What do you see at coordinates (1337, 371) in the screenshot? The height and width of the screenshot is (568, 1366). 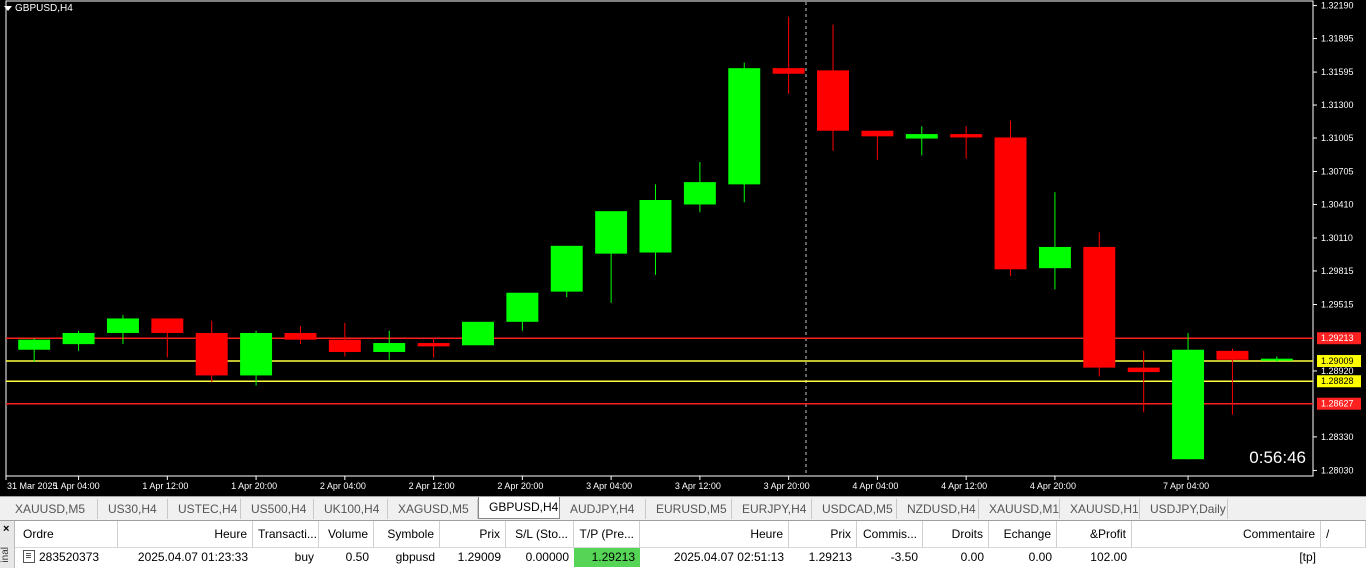 I see `price-label: 1.28920` at bounding box center [1337, 371].